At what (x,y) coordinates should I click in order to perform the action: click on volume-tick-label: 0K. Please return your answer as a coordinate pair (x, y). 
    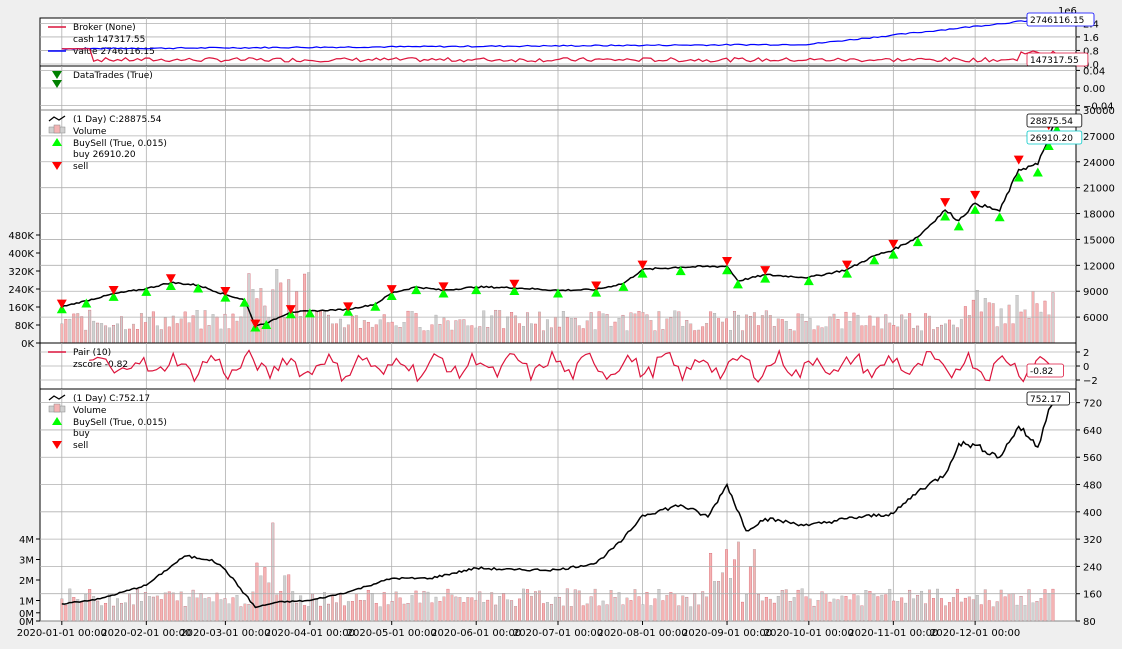
    Looking at the image, I should click on (27, 344).